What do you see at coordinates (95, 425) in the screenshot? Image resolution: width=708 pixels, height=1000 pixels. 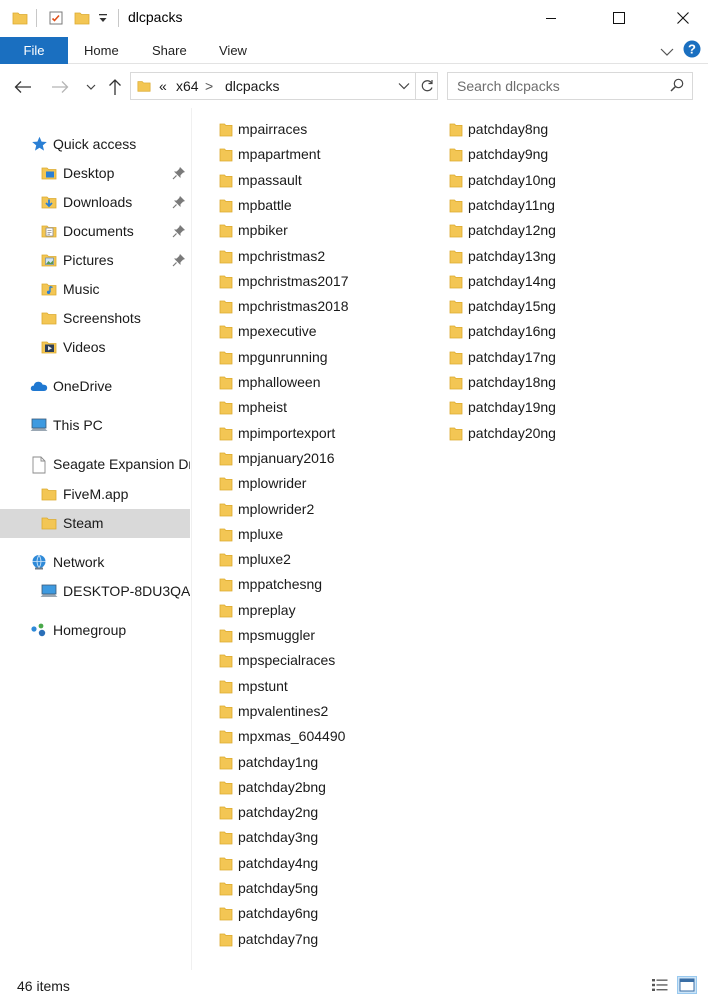 I see `nav-item-this-pc: This PC` at bounding box center [95, 425].